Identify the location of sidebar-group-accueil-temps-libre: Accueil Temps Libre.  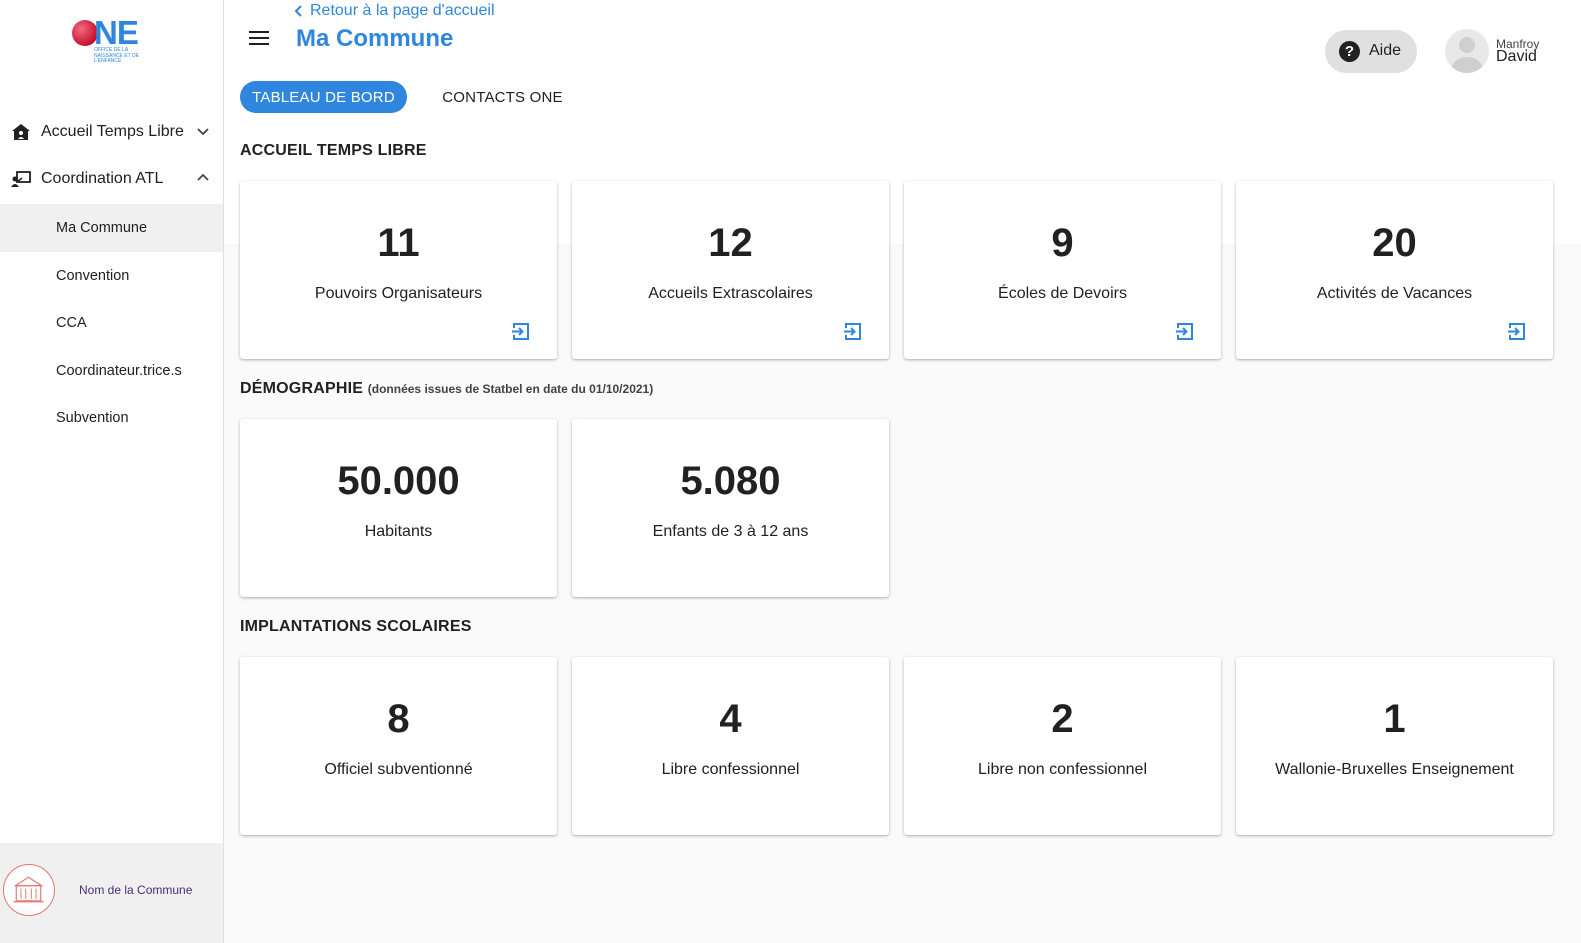
(112, 132).